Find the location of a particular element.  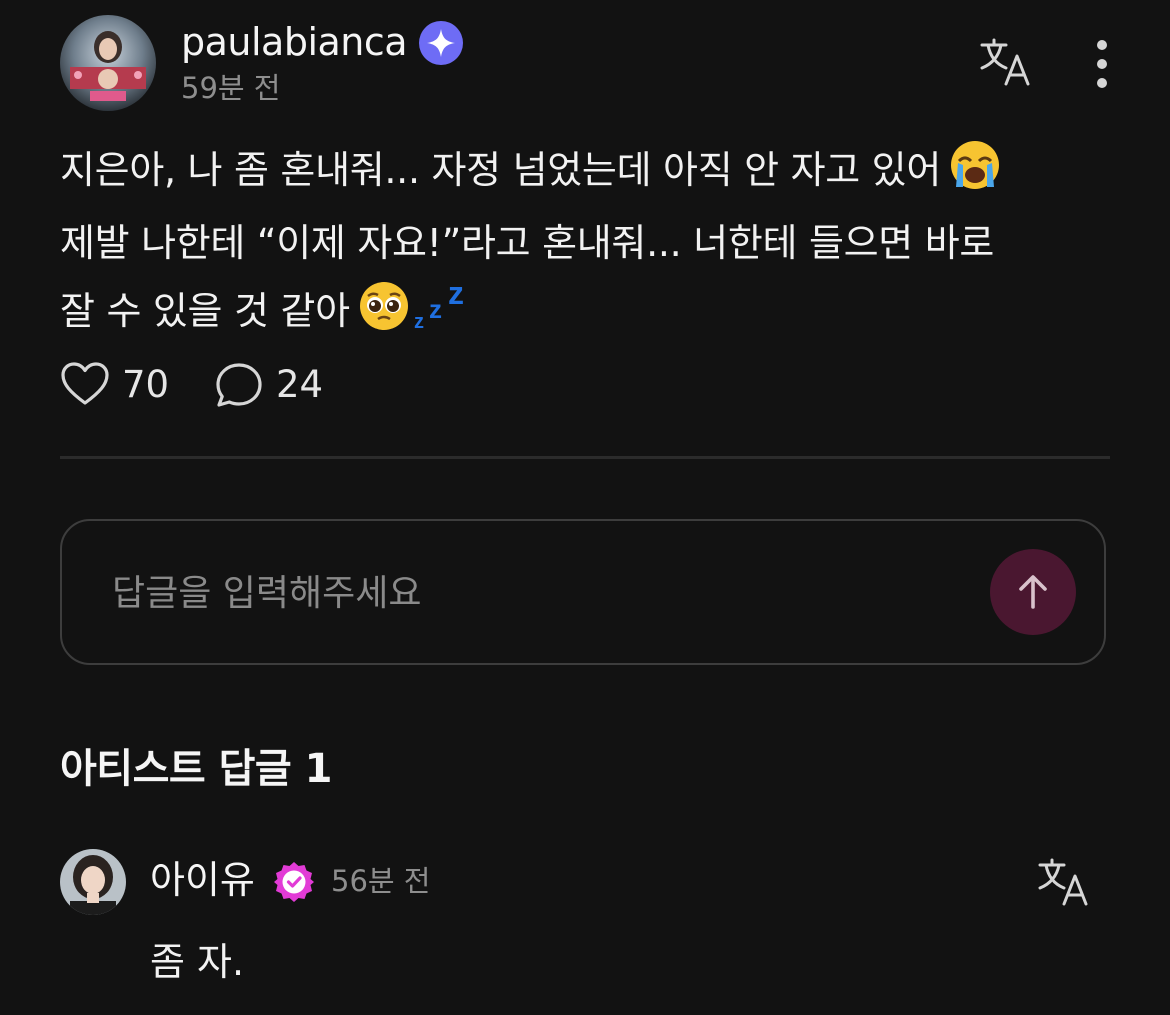

post-text: 지은아, 나 좀 혼내줘... 자정 넘었는데 아직 안 자고 있어 is located at coordinates (500, 170).